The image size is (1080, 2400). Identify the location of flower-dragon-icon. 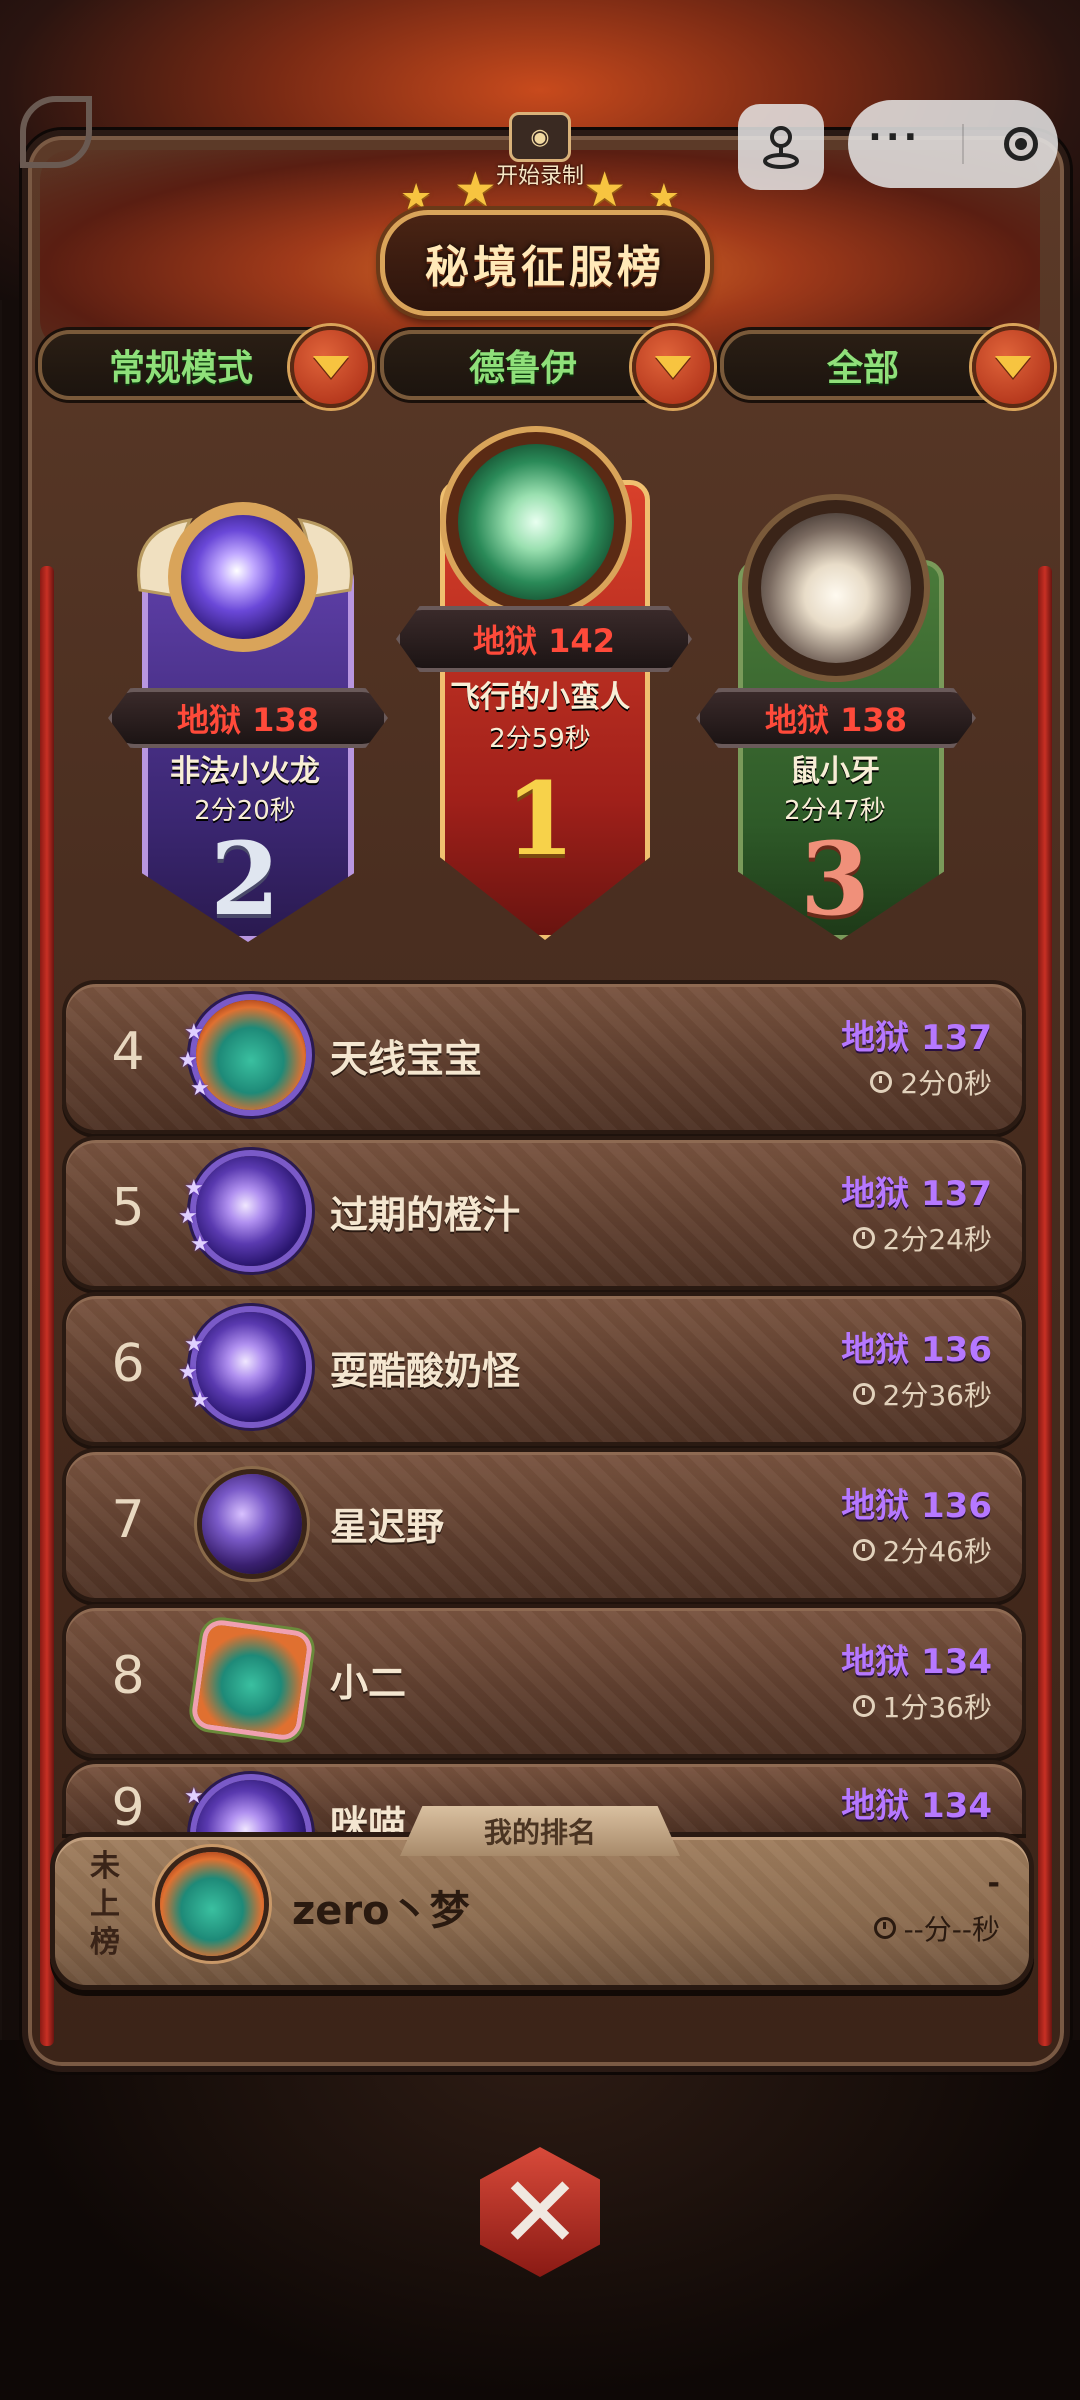
(252, 1680).